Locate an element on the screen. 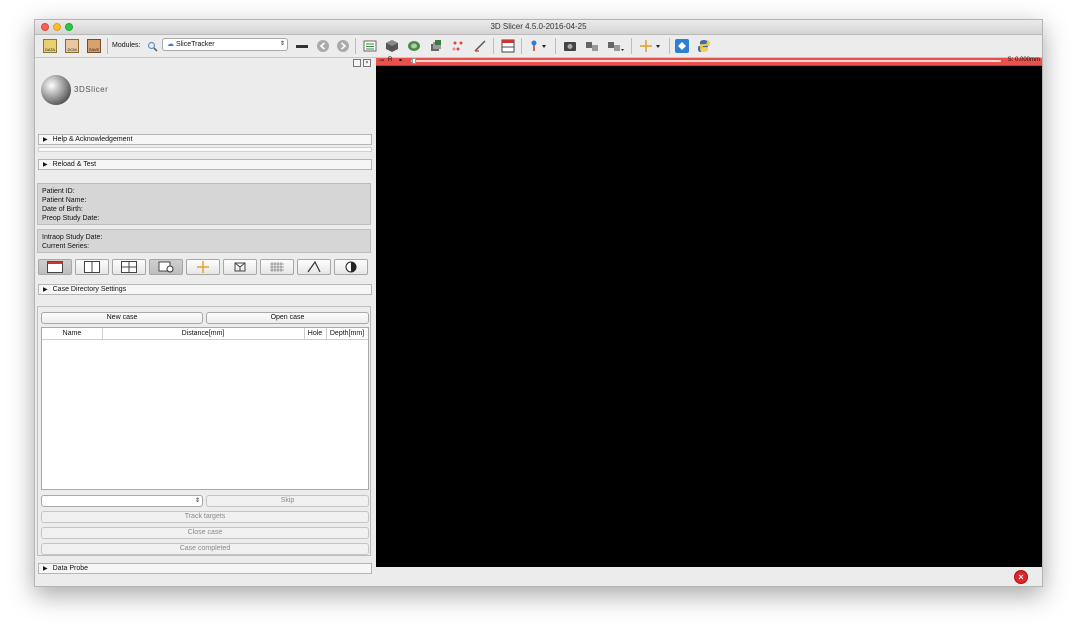  four-up-icon is located at coordinates (129, 267).